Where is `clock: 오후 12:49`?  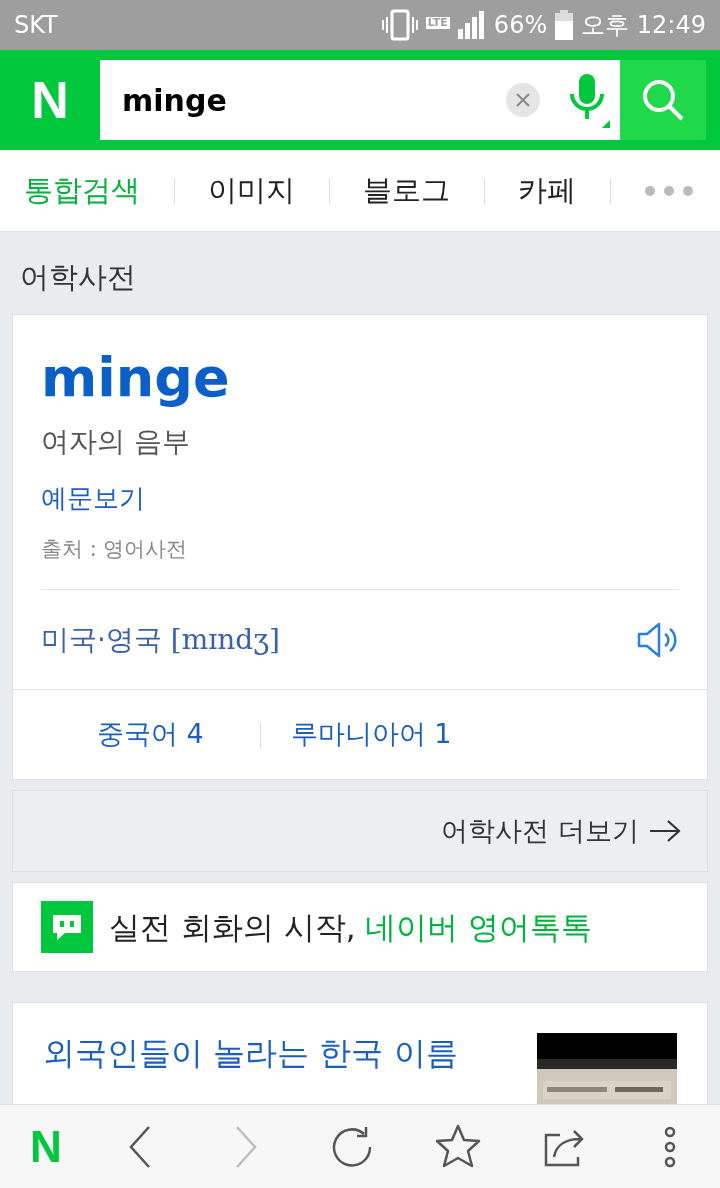
clock: 오후 12:49 is located at coordinates (643, 25).